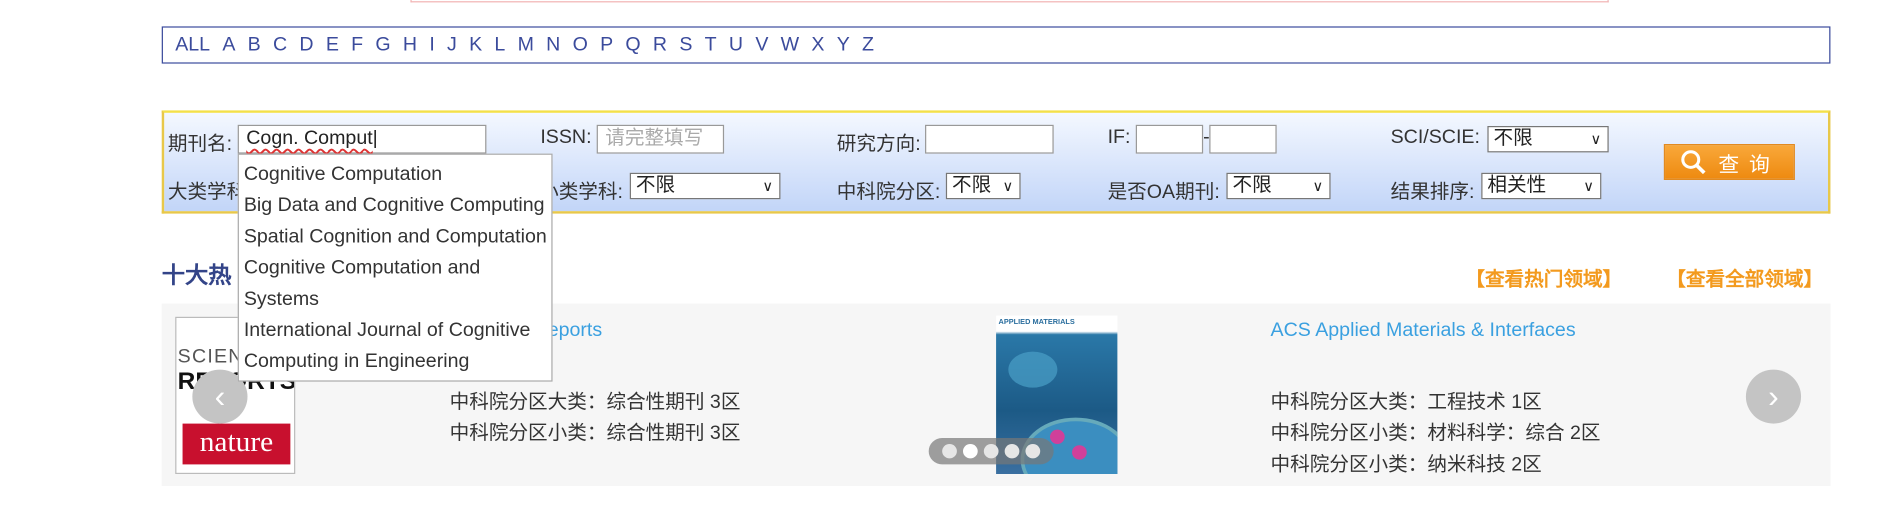 The height and width of the screenshot is (510, 1899). Describe the element at coordinates (843, 45) in the screenshot. I see `alphabet-letter-y: Y` at that location.